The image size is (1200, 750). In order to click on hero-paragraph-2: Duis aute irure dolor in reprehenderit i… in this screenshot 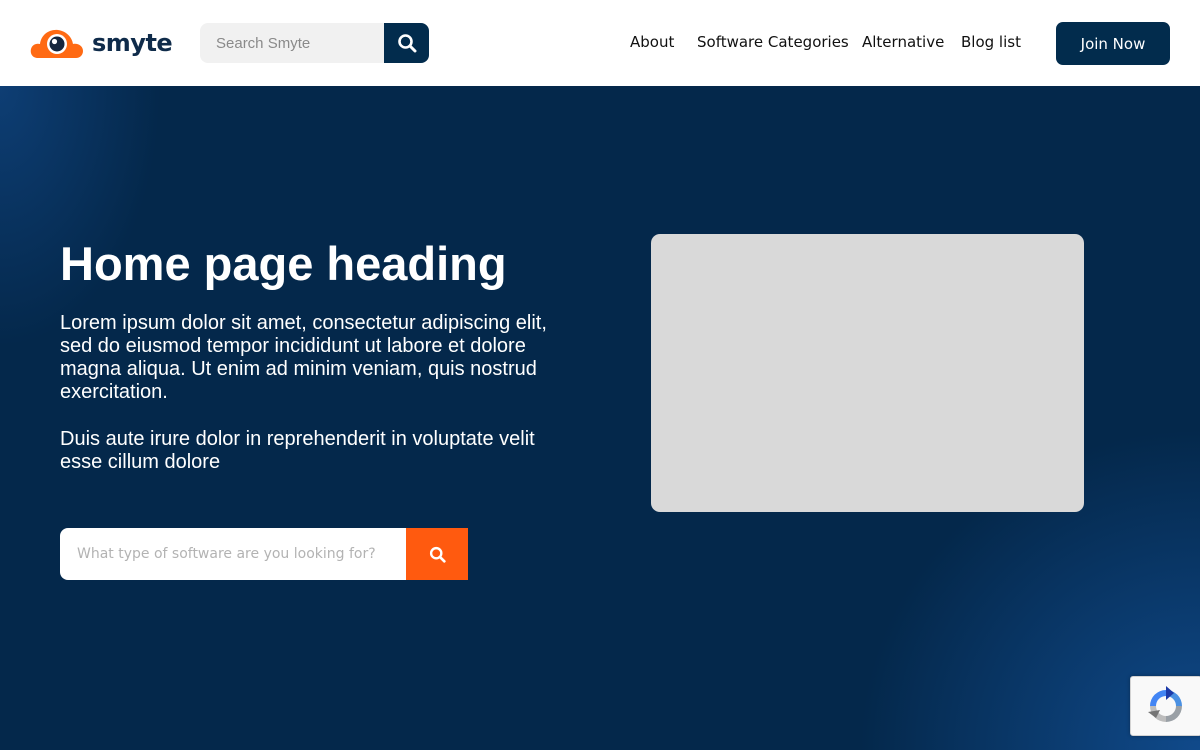, I will do `click(297, 450)`.